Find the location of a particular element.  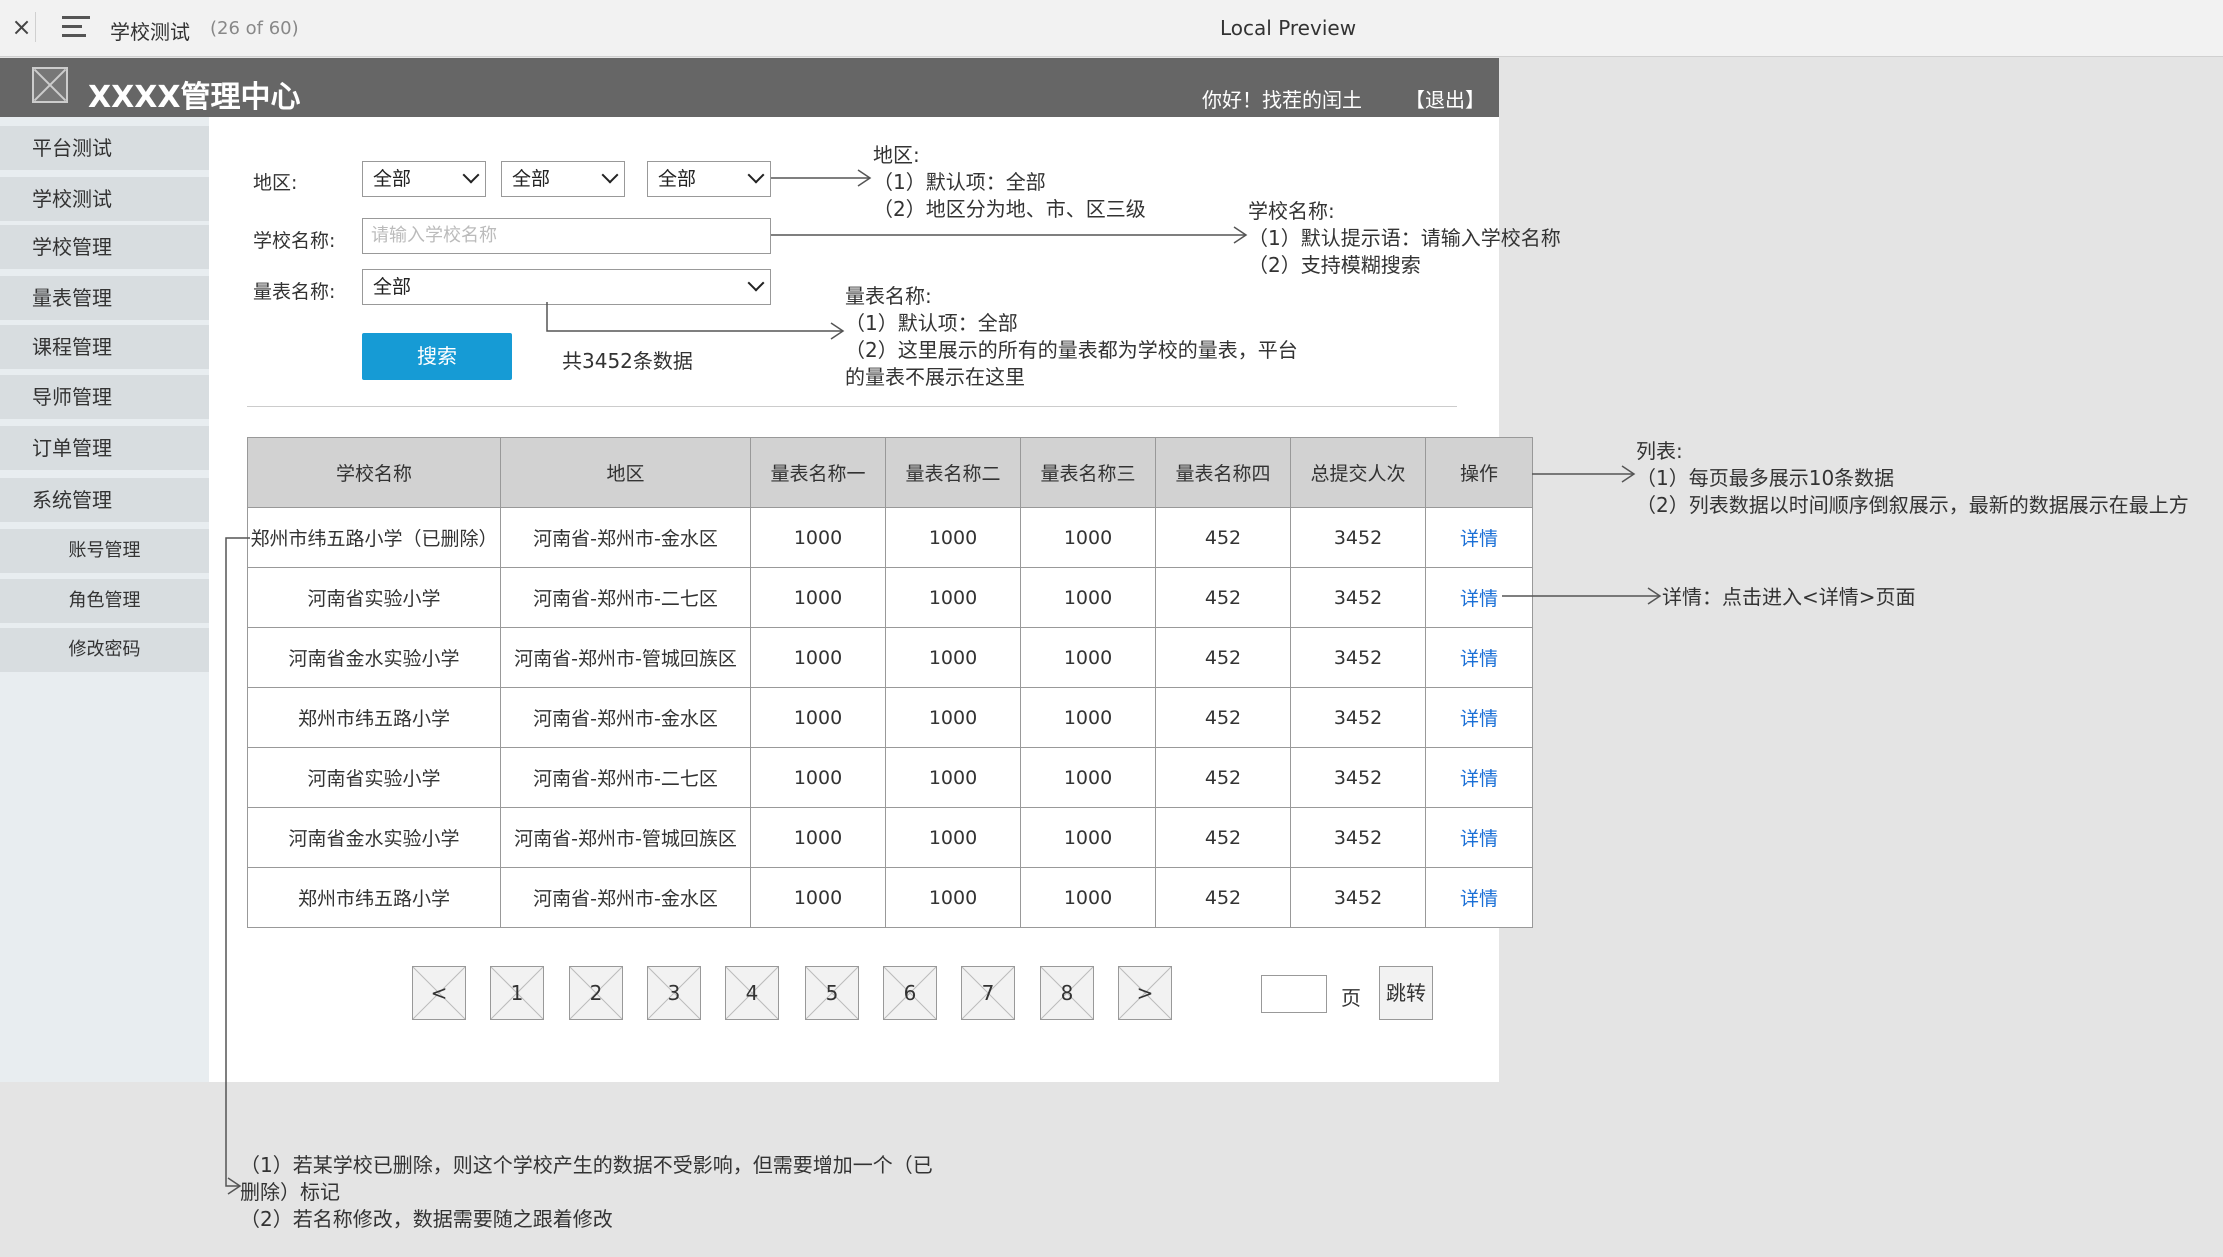

divider is located at coordinates (852, 406).